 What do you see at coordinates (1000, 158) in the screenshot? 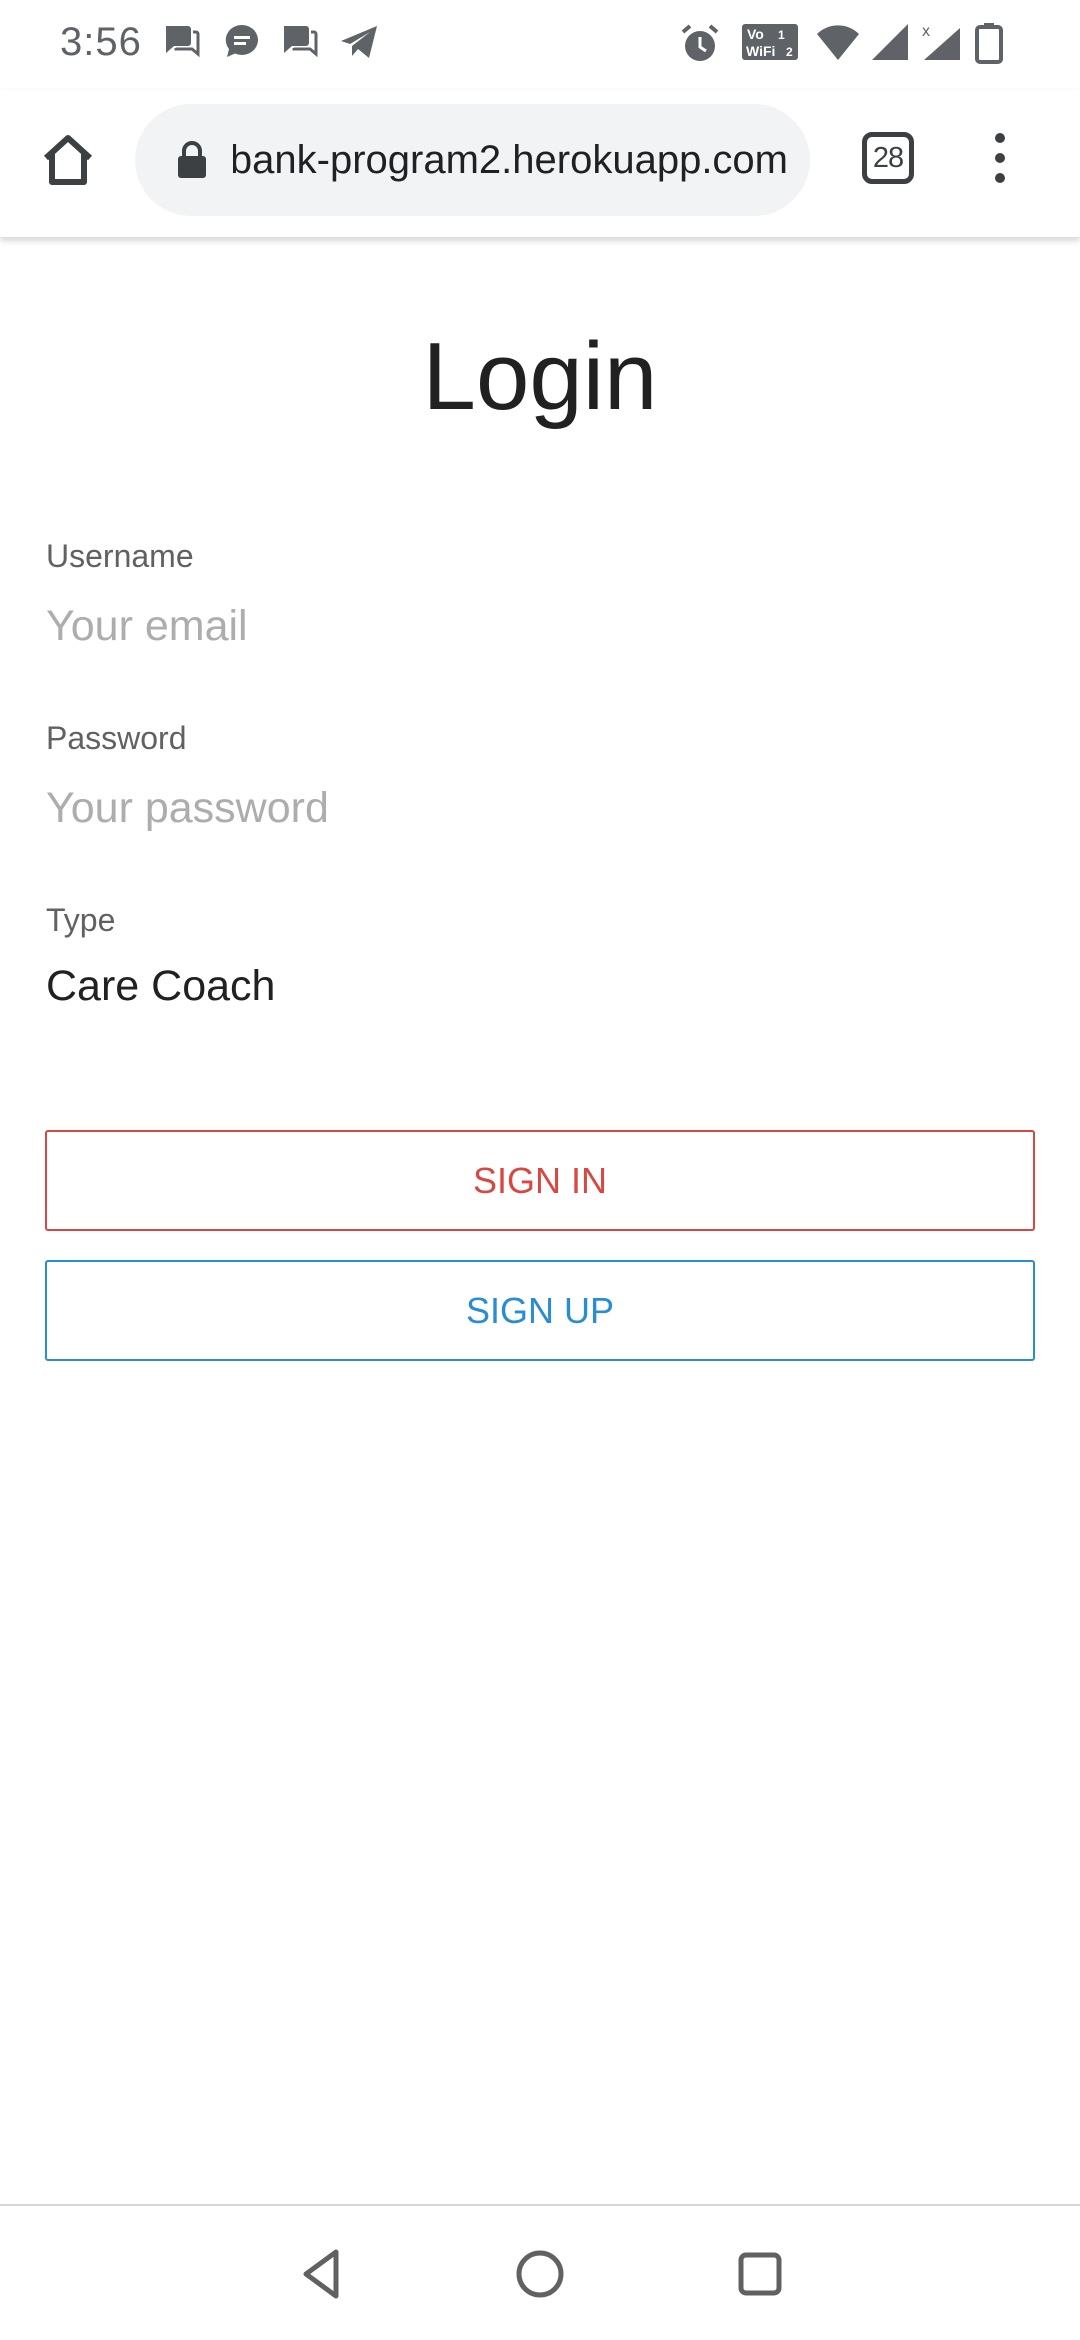
I see `more-options-icon` at bounding box center [1000, 158].